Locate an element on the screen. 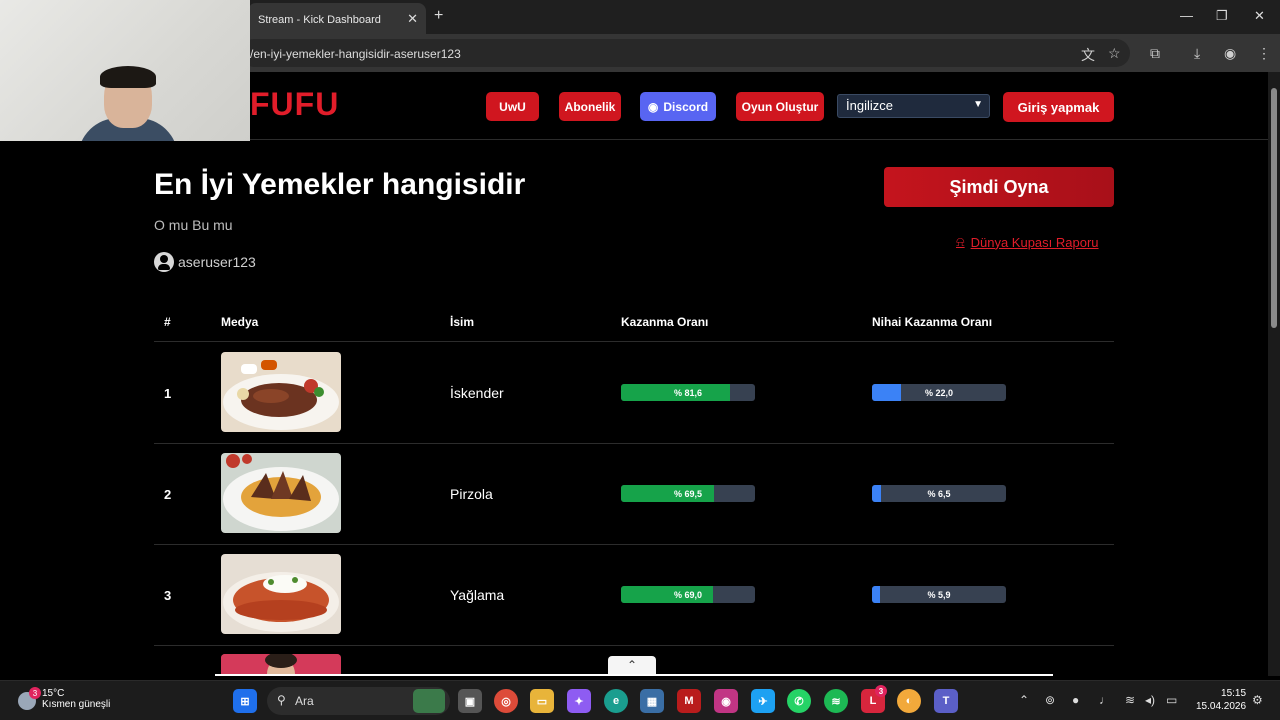 The width and height of the screenshot is (1280, 720). instagram-icon: ◉ is located at coordinates (726, 701).